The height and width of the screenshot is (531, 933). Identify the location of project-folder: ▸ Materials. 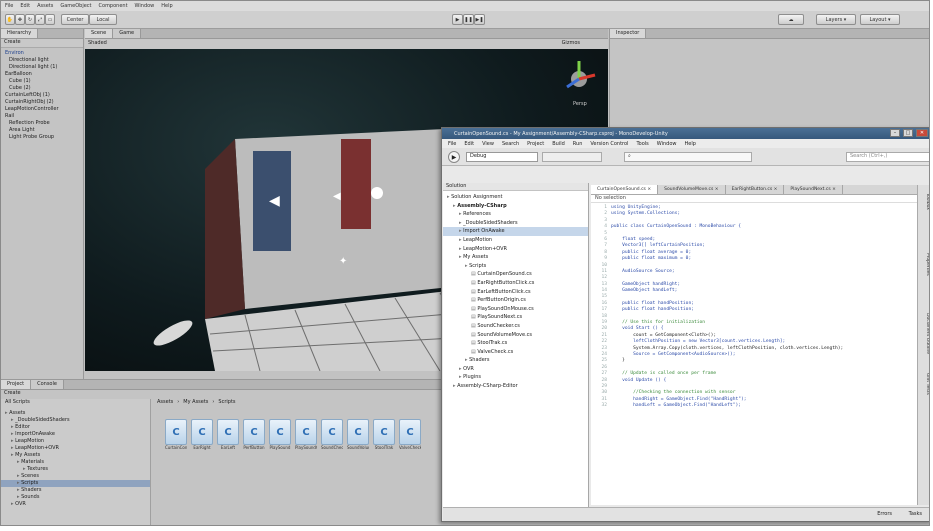
(75, 462).